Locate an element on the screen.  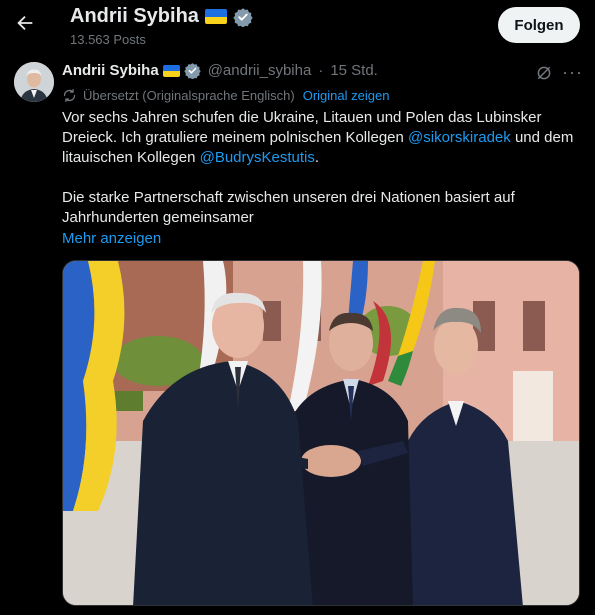
profile-name-heading: Andrii Sybiha is located at coordinates (161, 16).